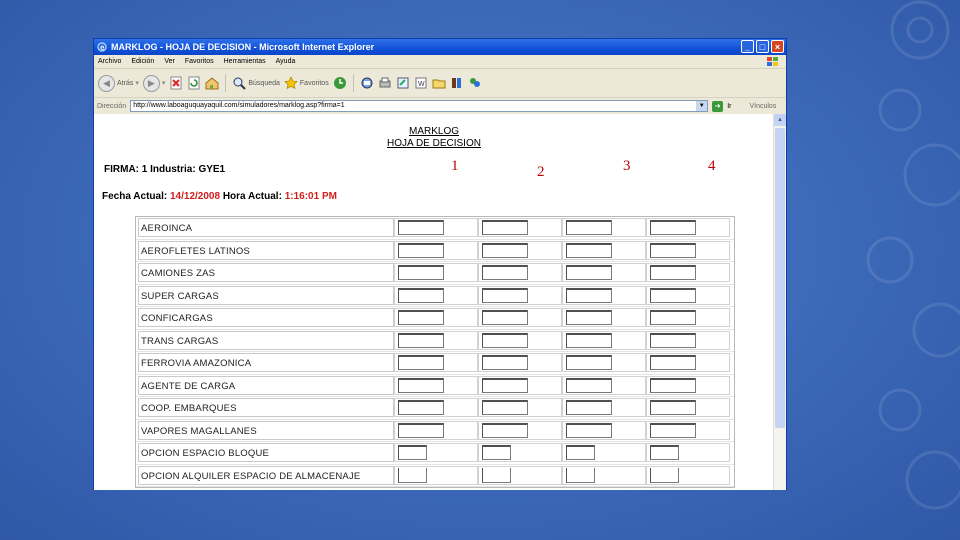 This screenshot has height=540, width=960. I want to click on links-label: Vínculos, so click(762, 106).